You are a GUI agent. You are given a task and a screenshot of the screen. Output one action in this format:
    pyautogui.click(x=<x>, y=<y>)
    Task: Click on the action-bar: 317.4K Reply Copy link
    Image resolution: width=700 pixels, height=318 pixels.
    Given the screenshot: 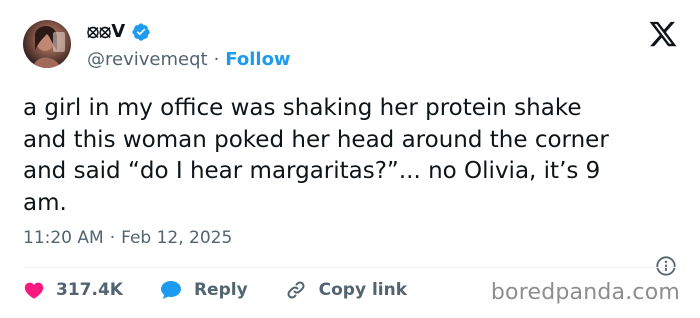 What is the action you would take?
    pyautogui.click(x=233, y=290)
    